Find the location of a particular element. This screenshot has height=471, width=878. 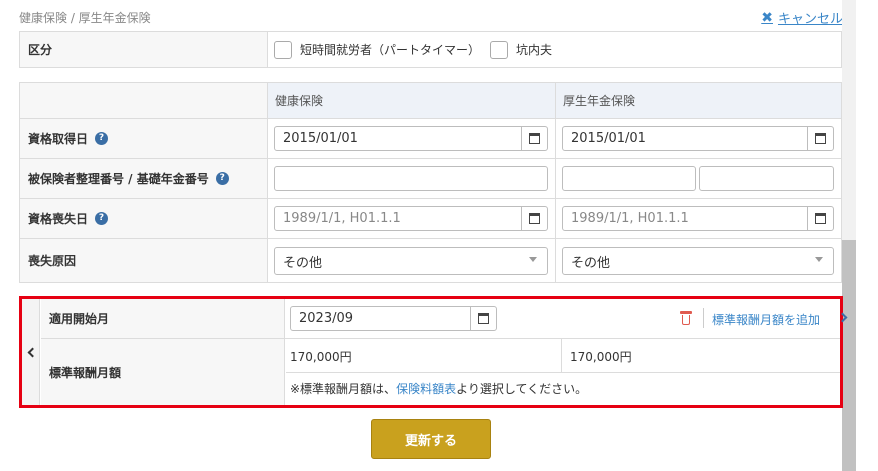

pension-loss-reason-value: その他 is located at coordinates (591, 263).